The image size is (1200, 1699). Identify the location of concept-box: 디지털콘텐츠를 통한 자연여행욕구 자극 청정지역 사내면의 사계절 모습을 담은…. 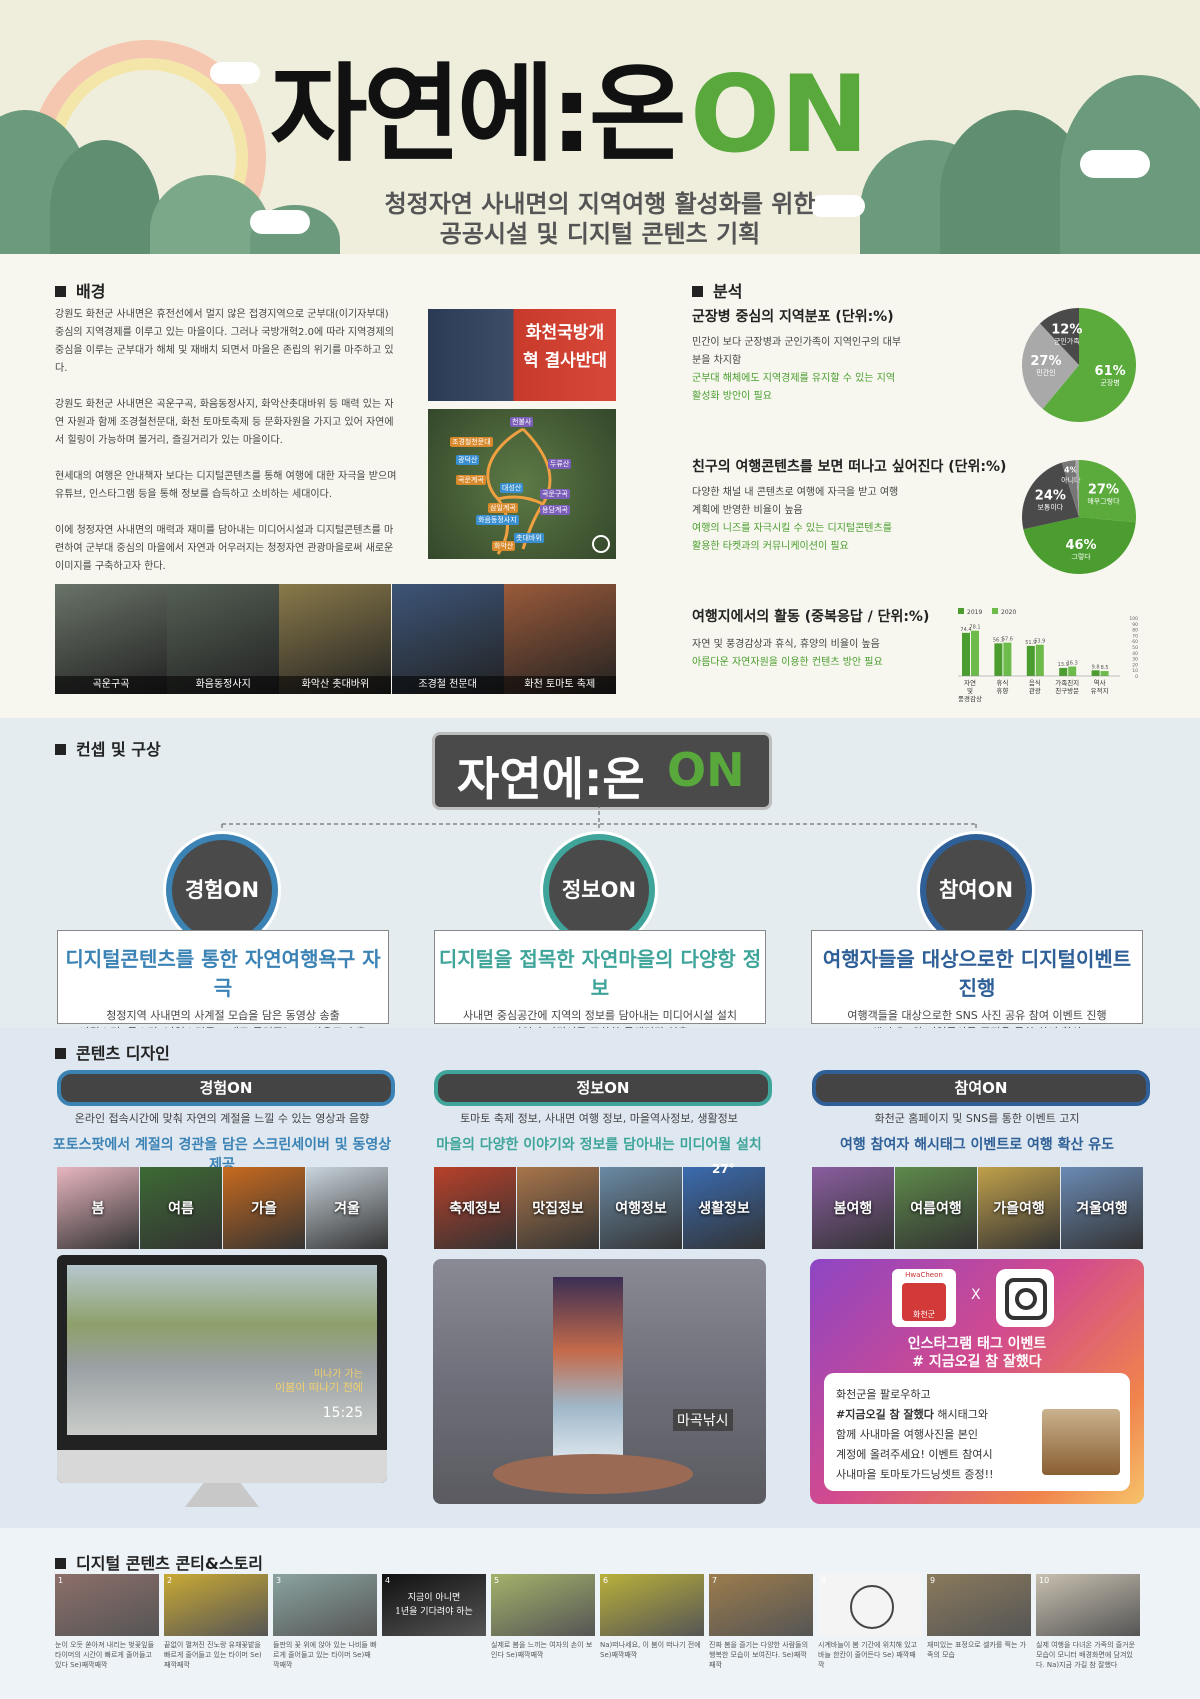
(223, 984).